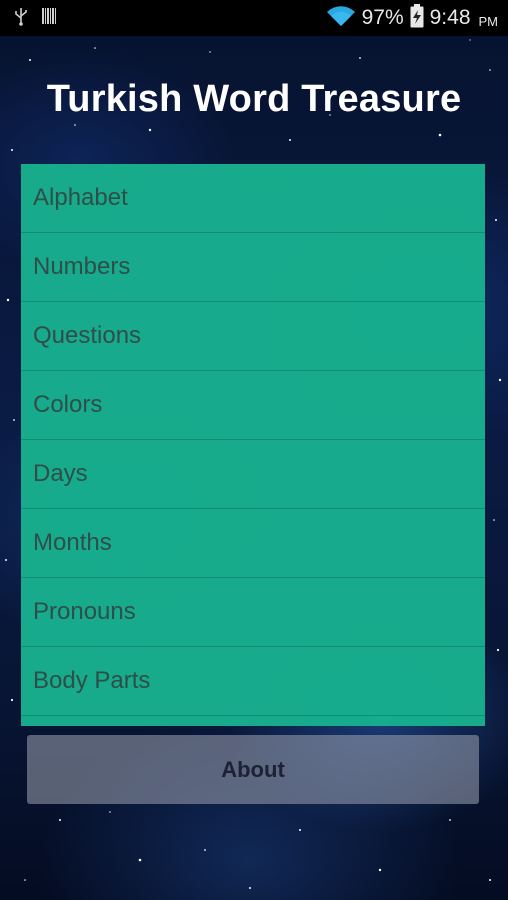 The width and height of the screenshot is (508, 900). What do you see at coordinates (92, 680) in the screenshot?
I see `list-item-label: Body Parts` at bounding box center [92, 680].